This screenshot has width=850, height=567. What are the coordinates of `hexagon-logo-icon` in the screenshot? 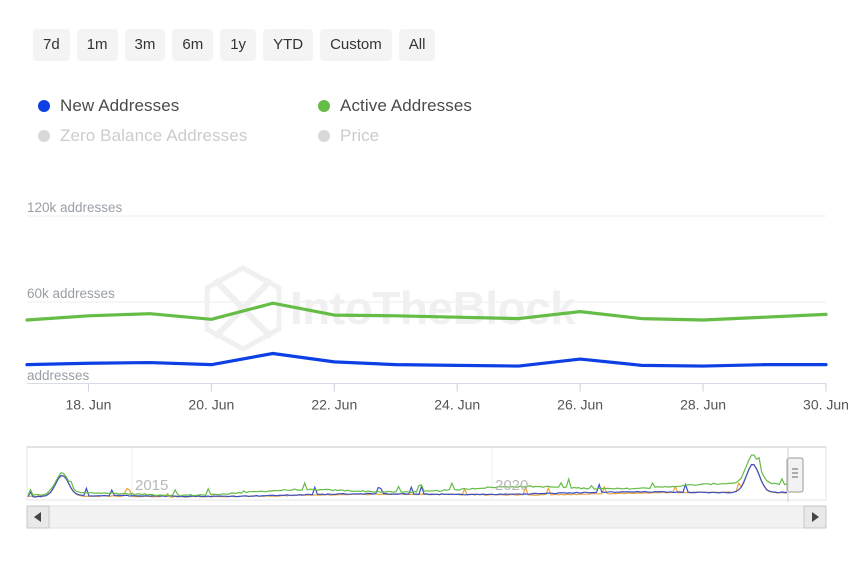 It's located at (243, 308).